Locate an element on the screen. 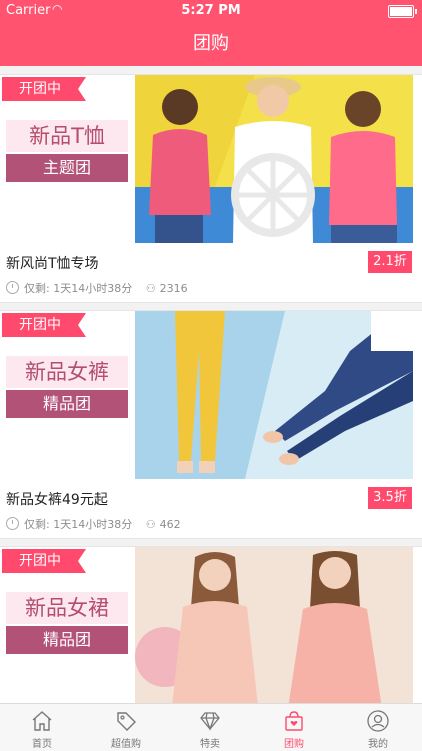  page-title: 团购 is located at coordinates (211, 43).